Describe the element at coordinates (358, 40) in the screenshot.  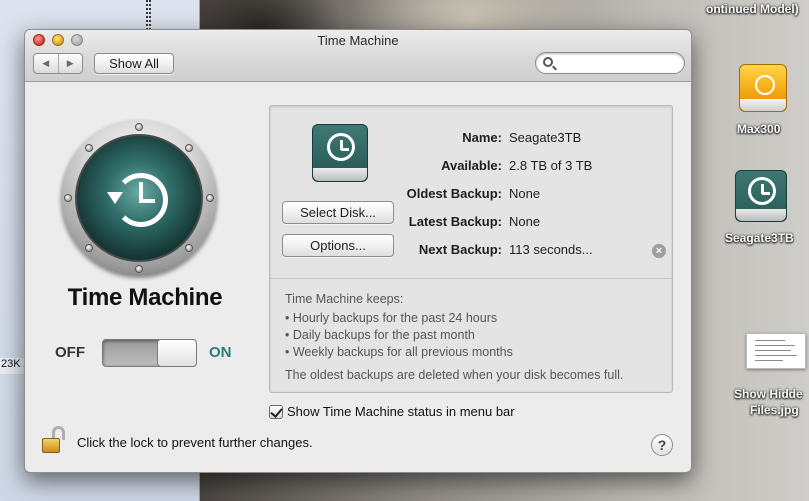
I see `window-title: Time Machine` at that location.